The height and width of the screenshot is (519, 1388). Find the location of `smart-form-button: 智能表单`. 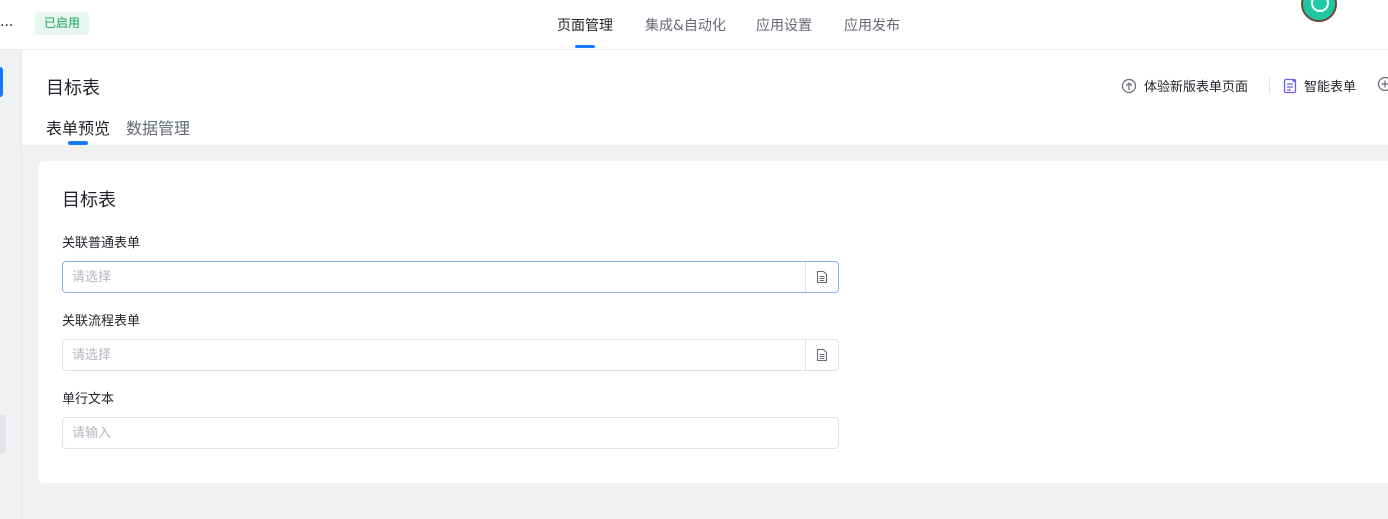

smart-form-button: 智能表单 is located at coordinates (1319, 85).